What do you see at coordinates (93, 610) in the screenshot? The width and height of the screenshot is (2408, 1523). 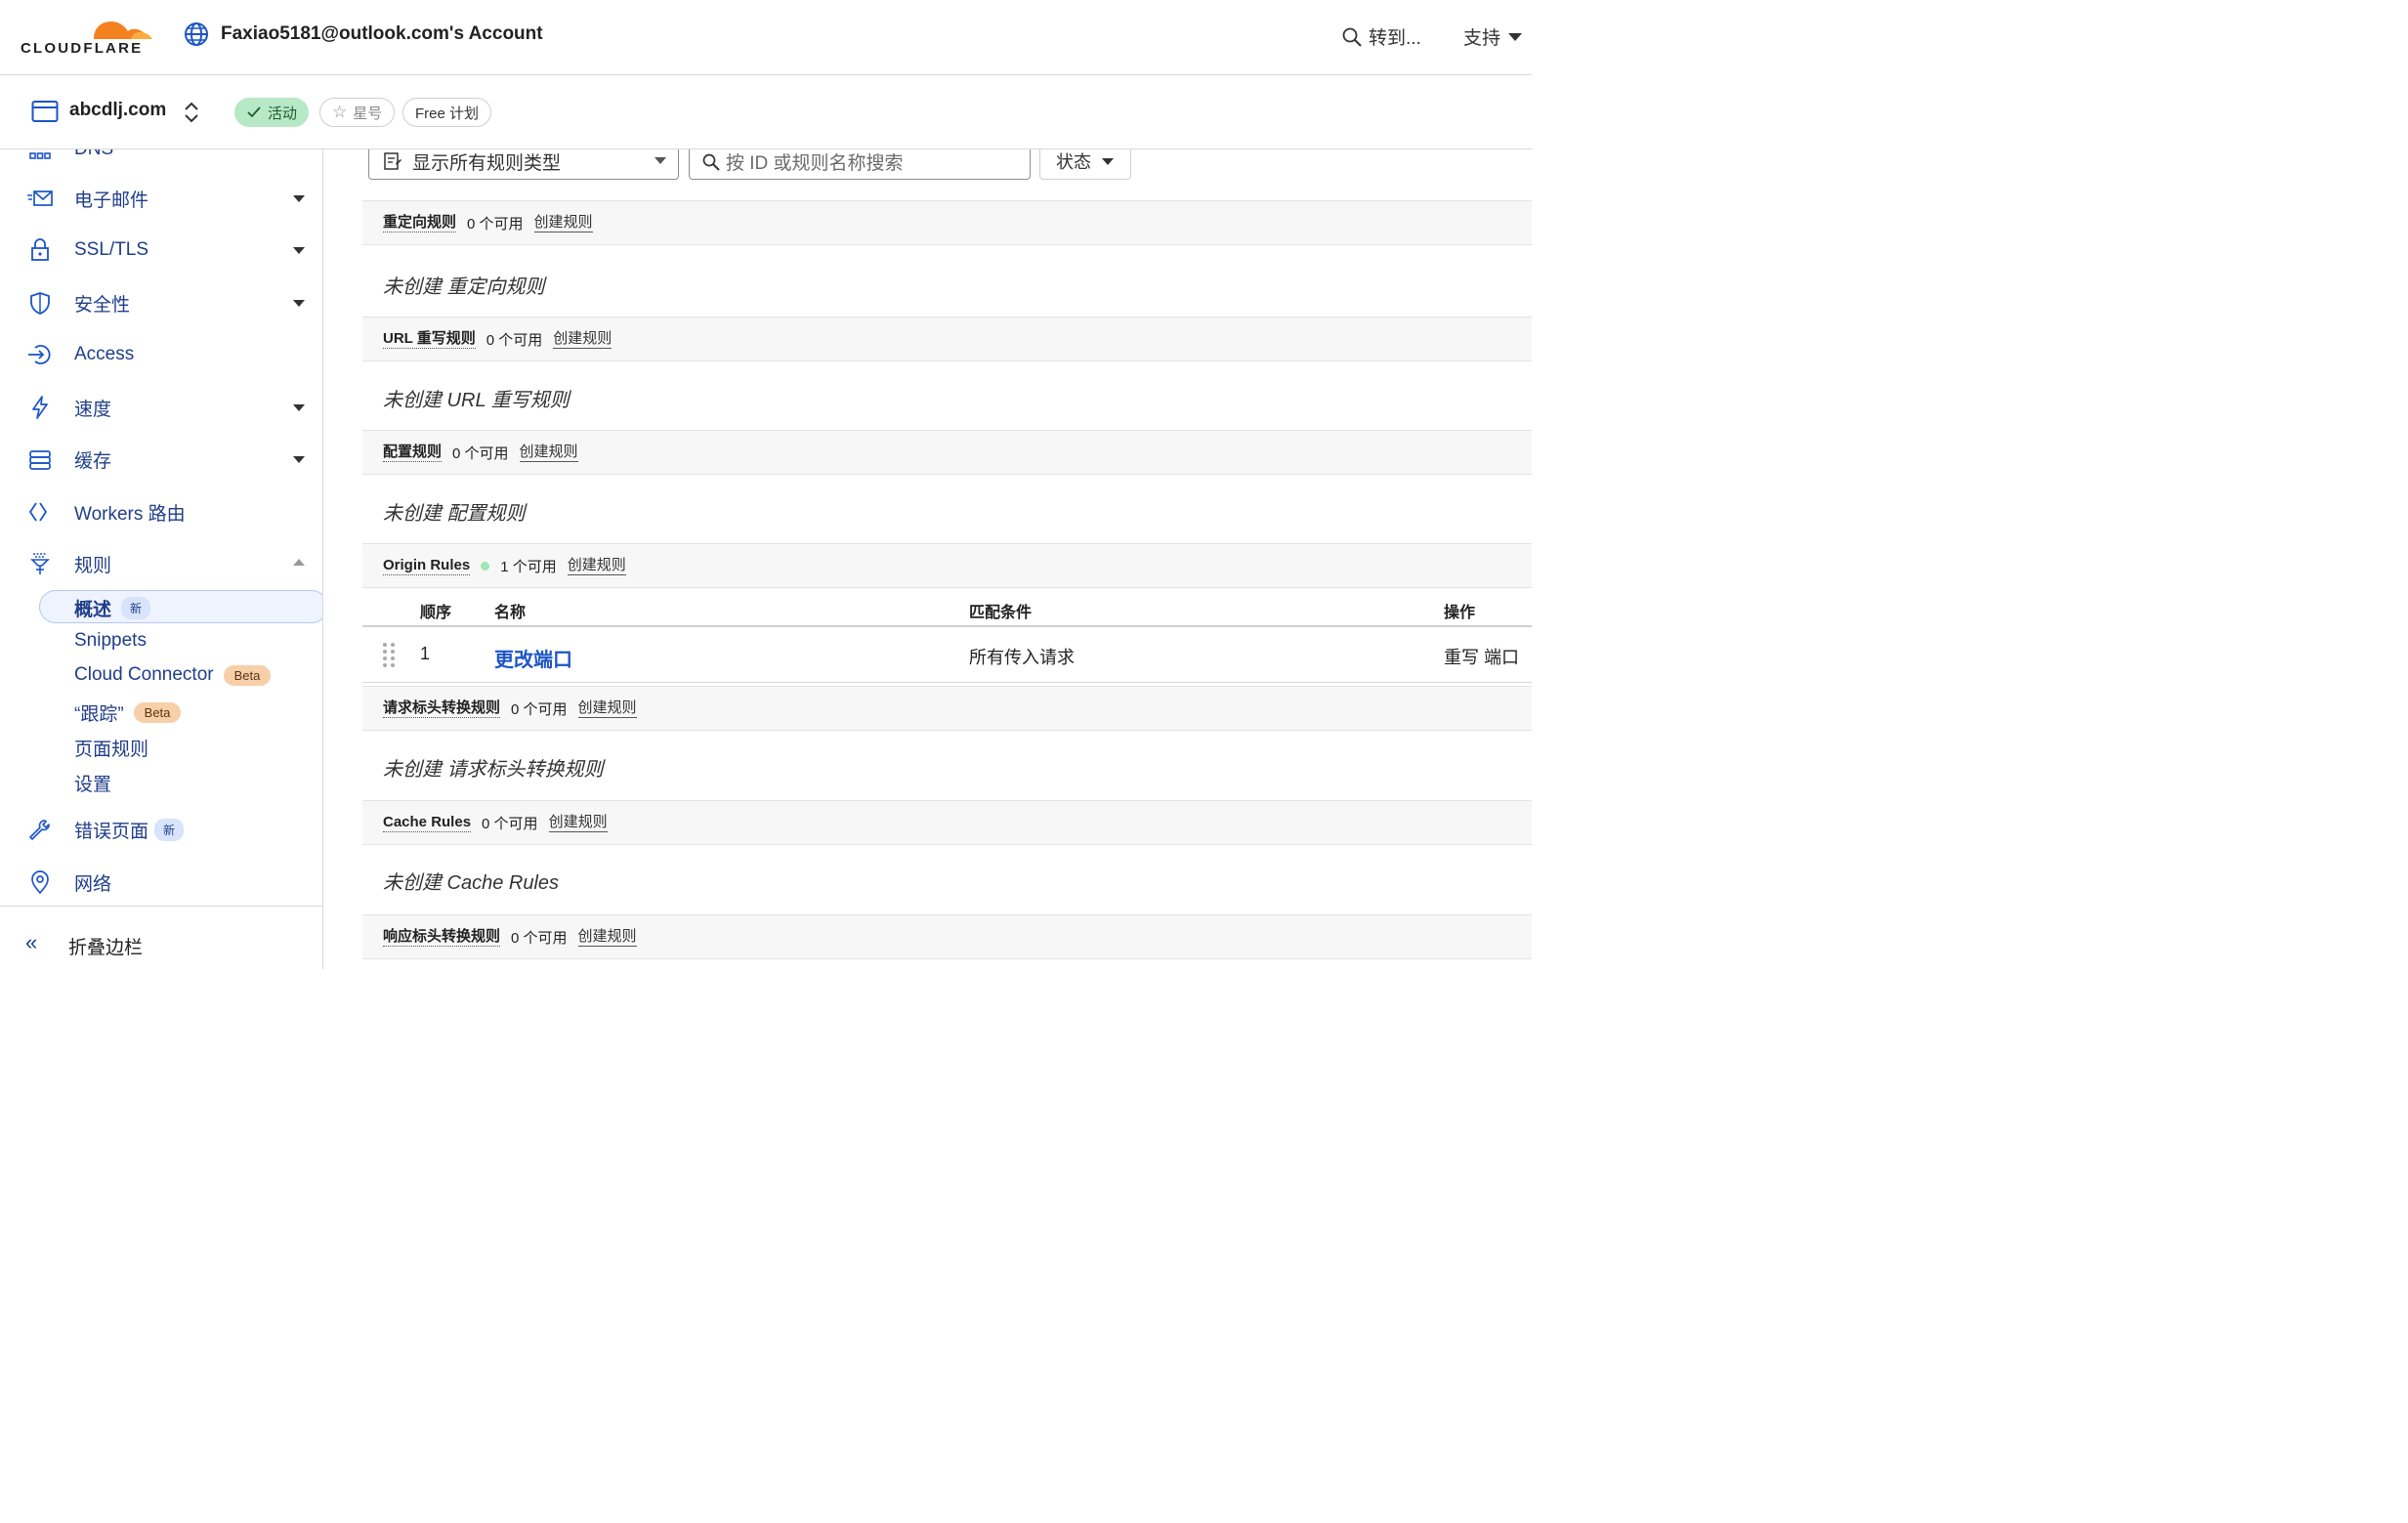 I see `sidebar-sub-label: 概述` at bounding box center [93, 610].